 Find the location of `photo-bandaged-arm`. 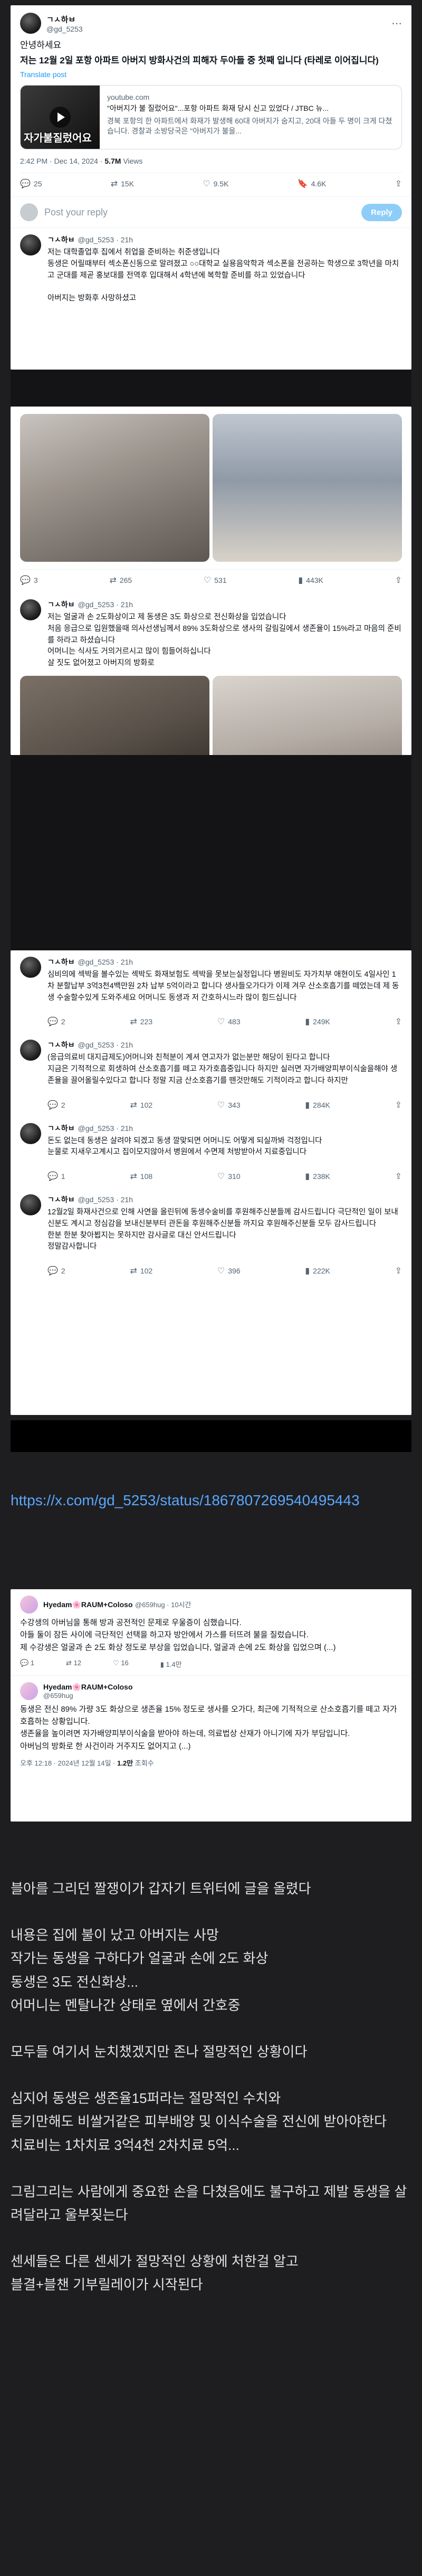

photo-bandaged-arm is located at coordinates (307, 715).